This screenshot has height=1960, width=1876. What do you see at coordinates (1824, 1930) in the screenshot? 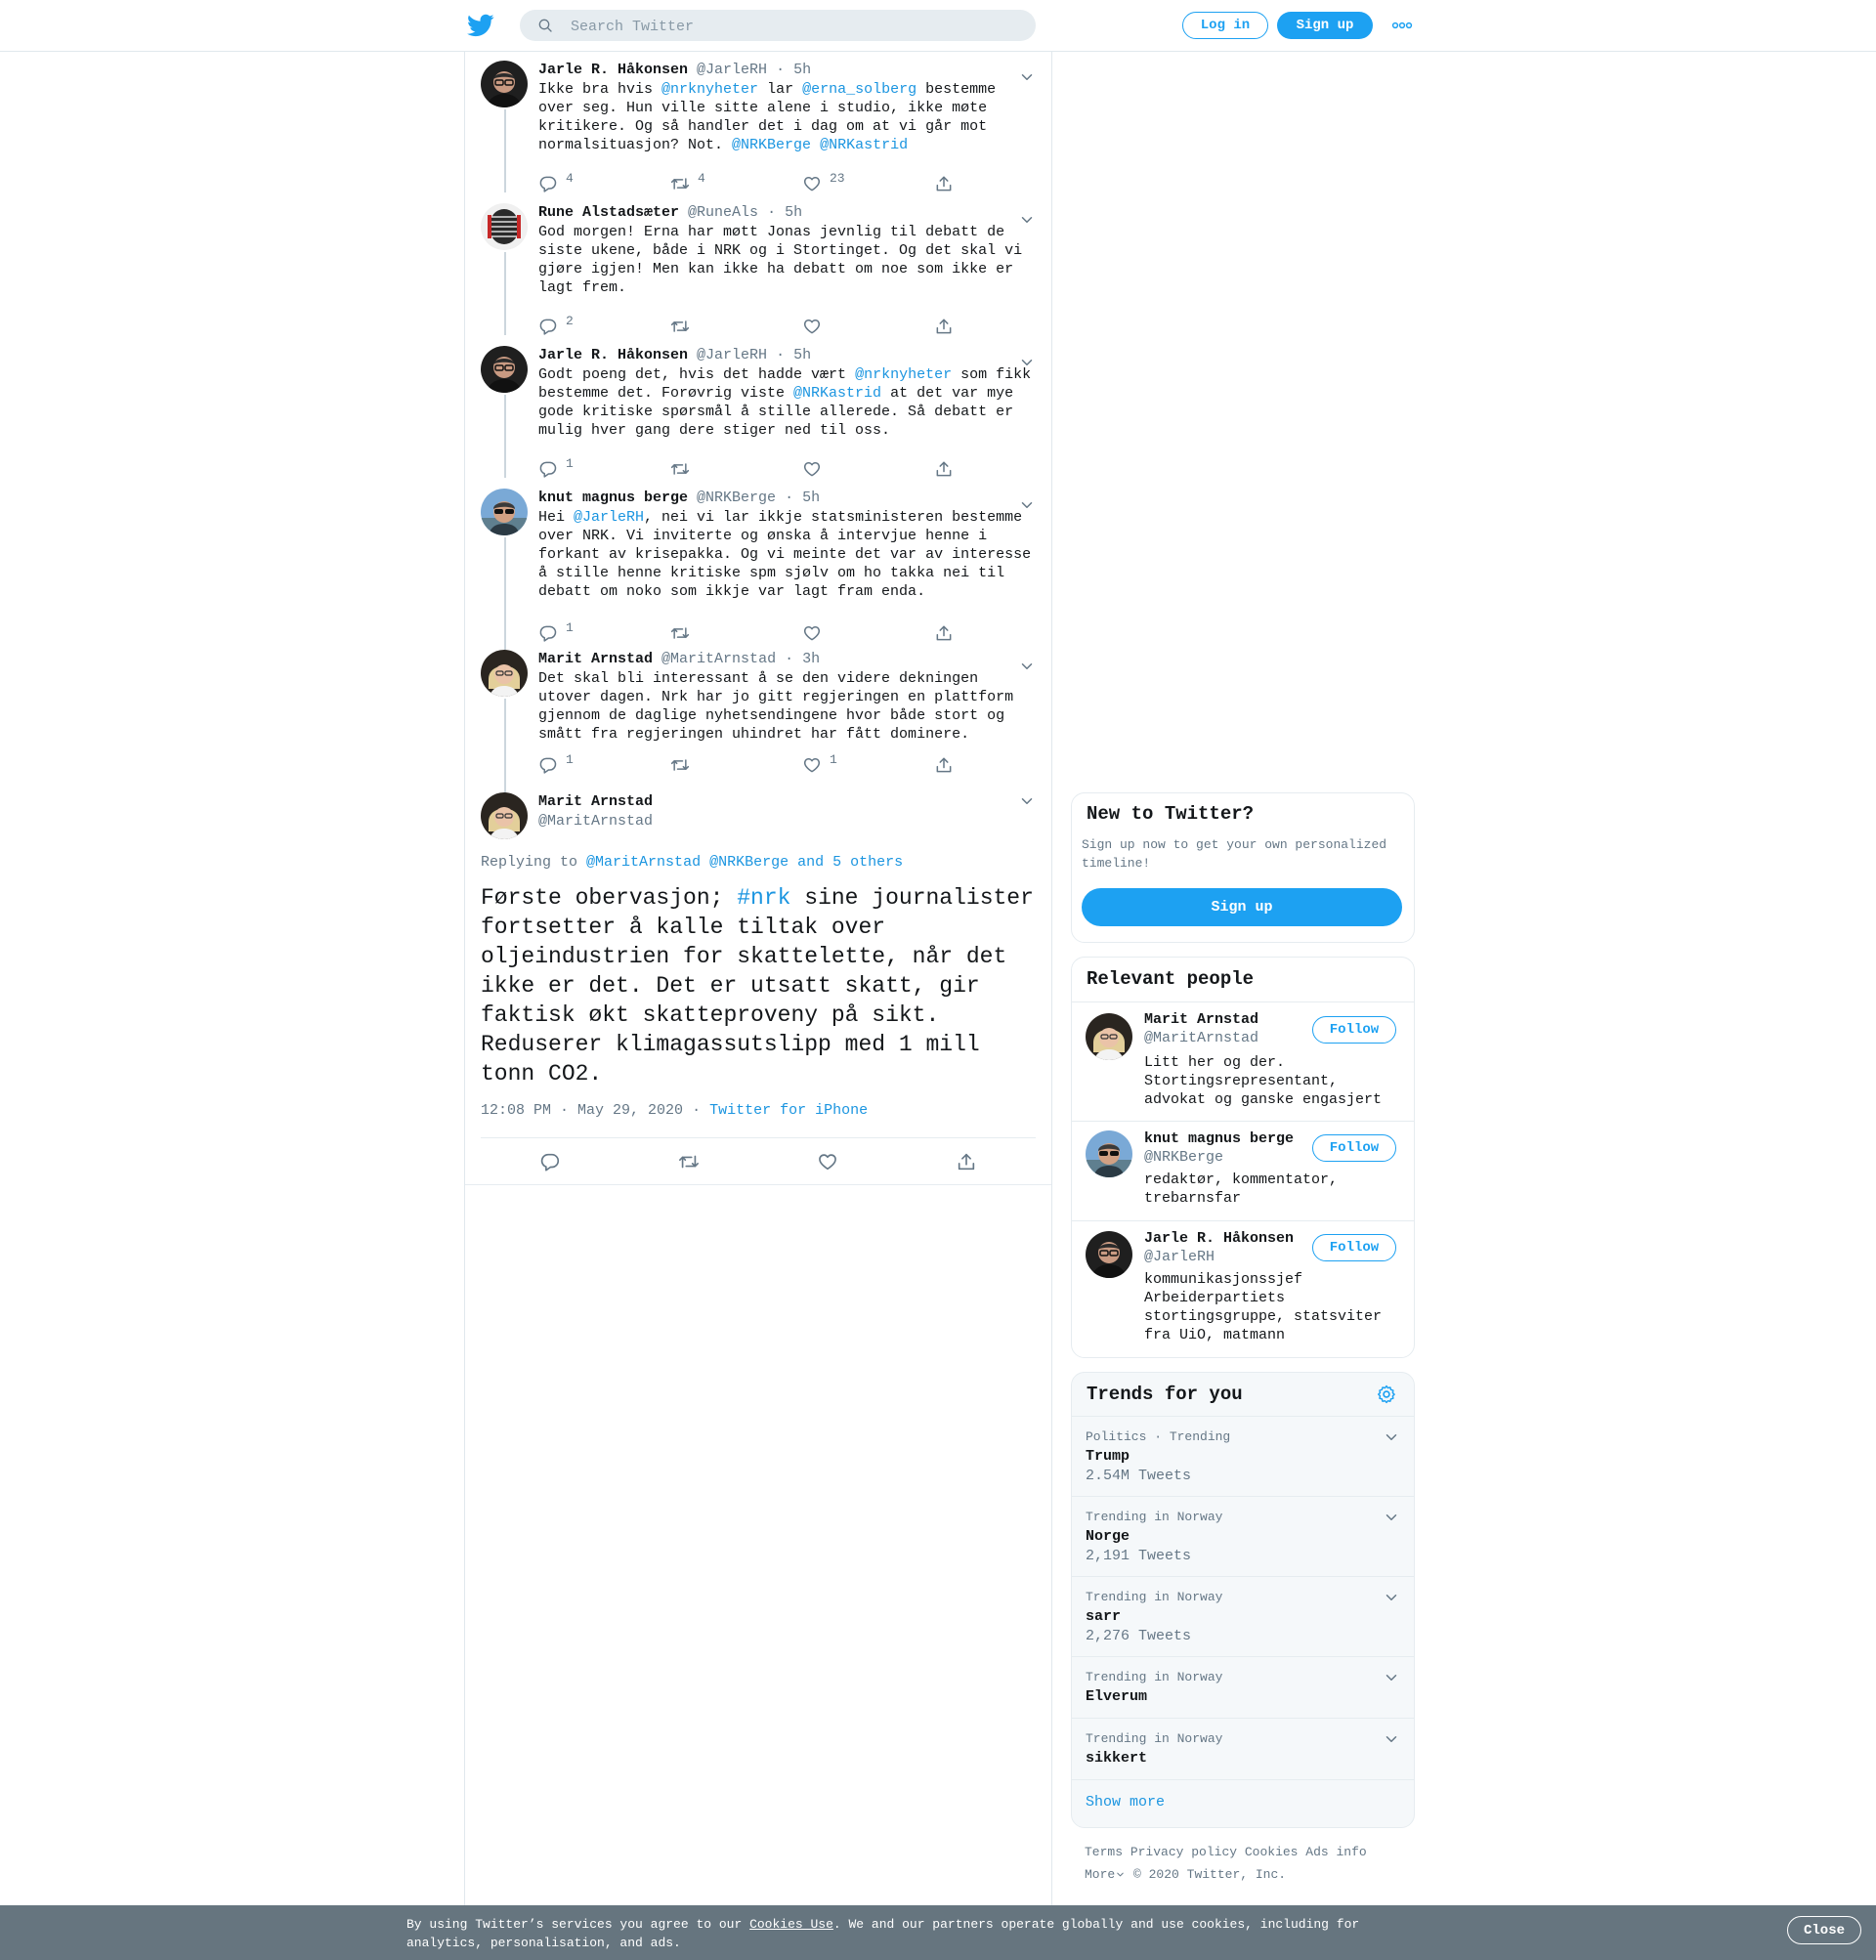
I see `close-cookie-button: Close` at bounding box center [1824, 1930].